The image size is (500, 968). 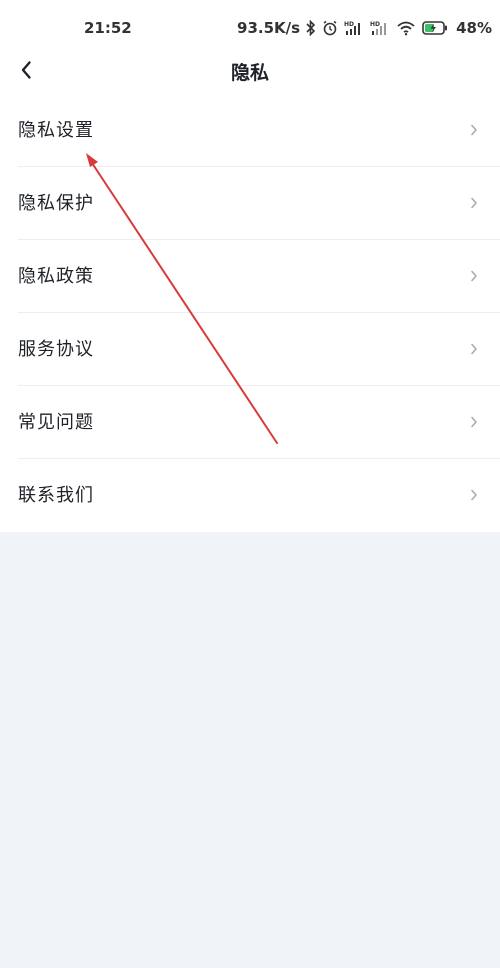 I want to click on menu-item-privacy-protection: 隐私保护, so click(x=250, y=203).